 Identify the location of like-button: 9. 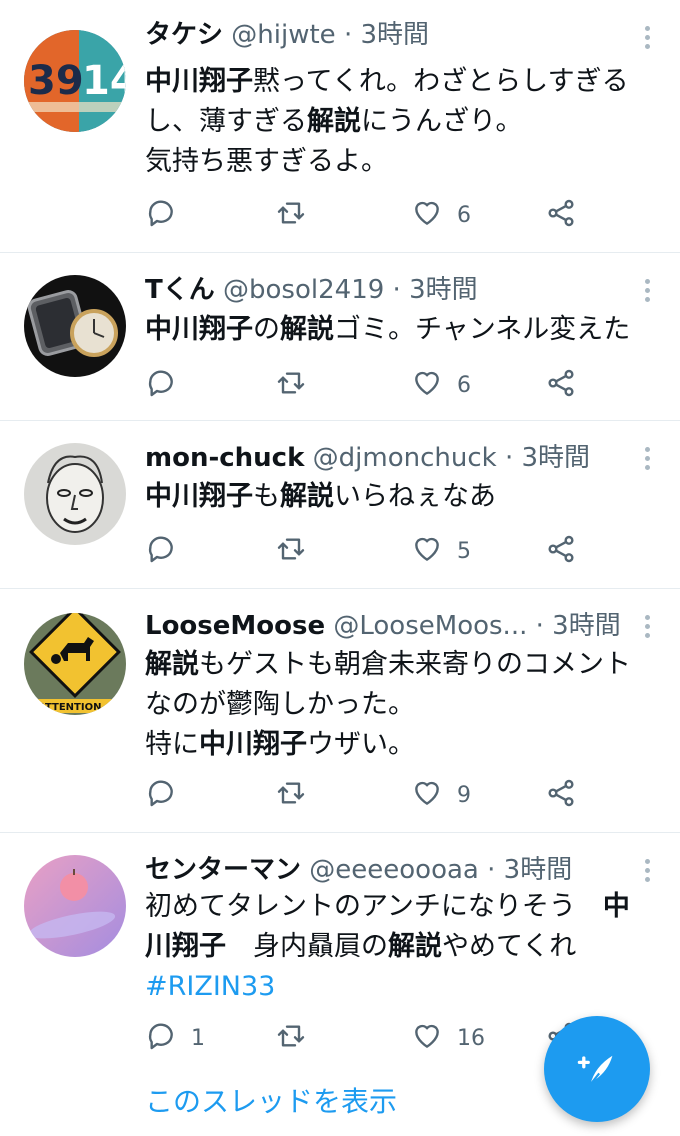
(441, 795).